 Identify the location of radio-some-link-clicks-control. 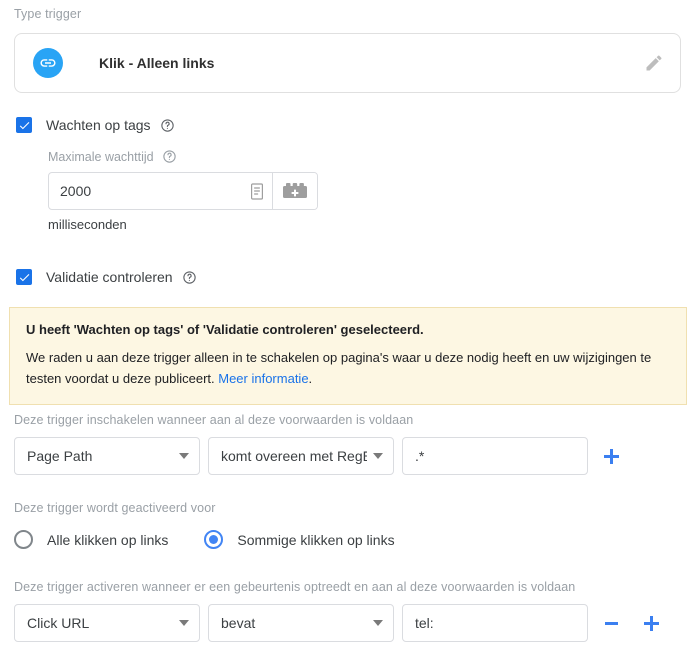
(214, 539).